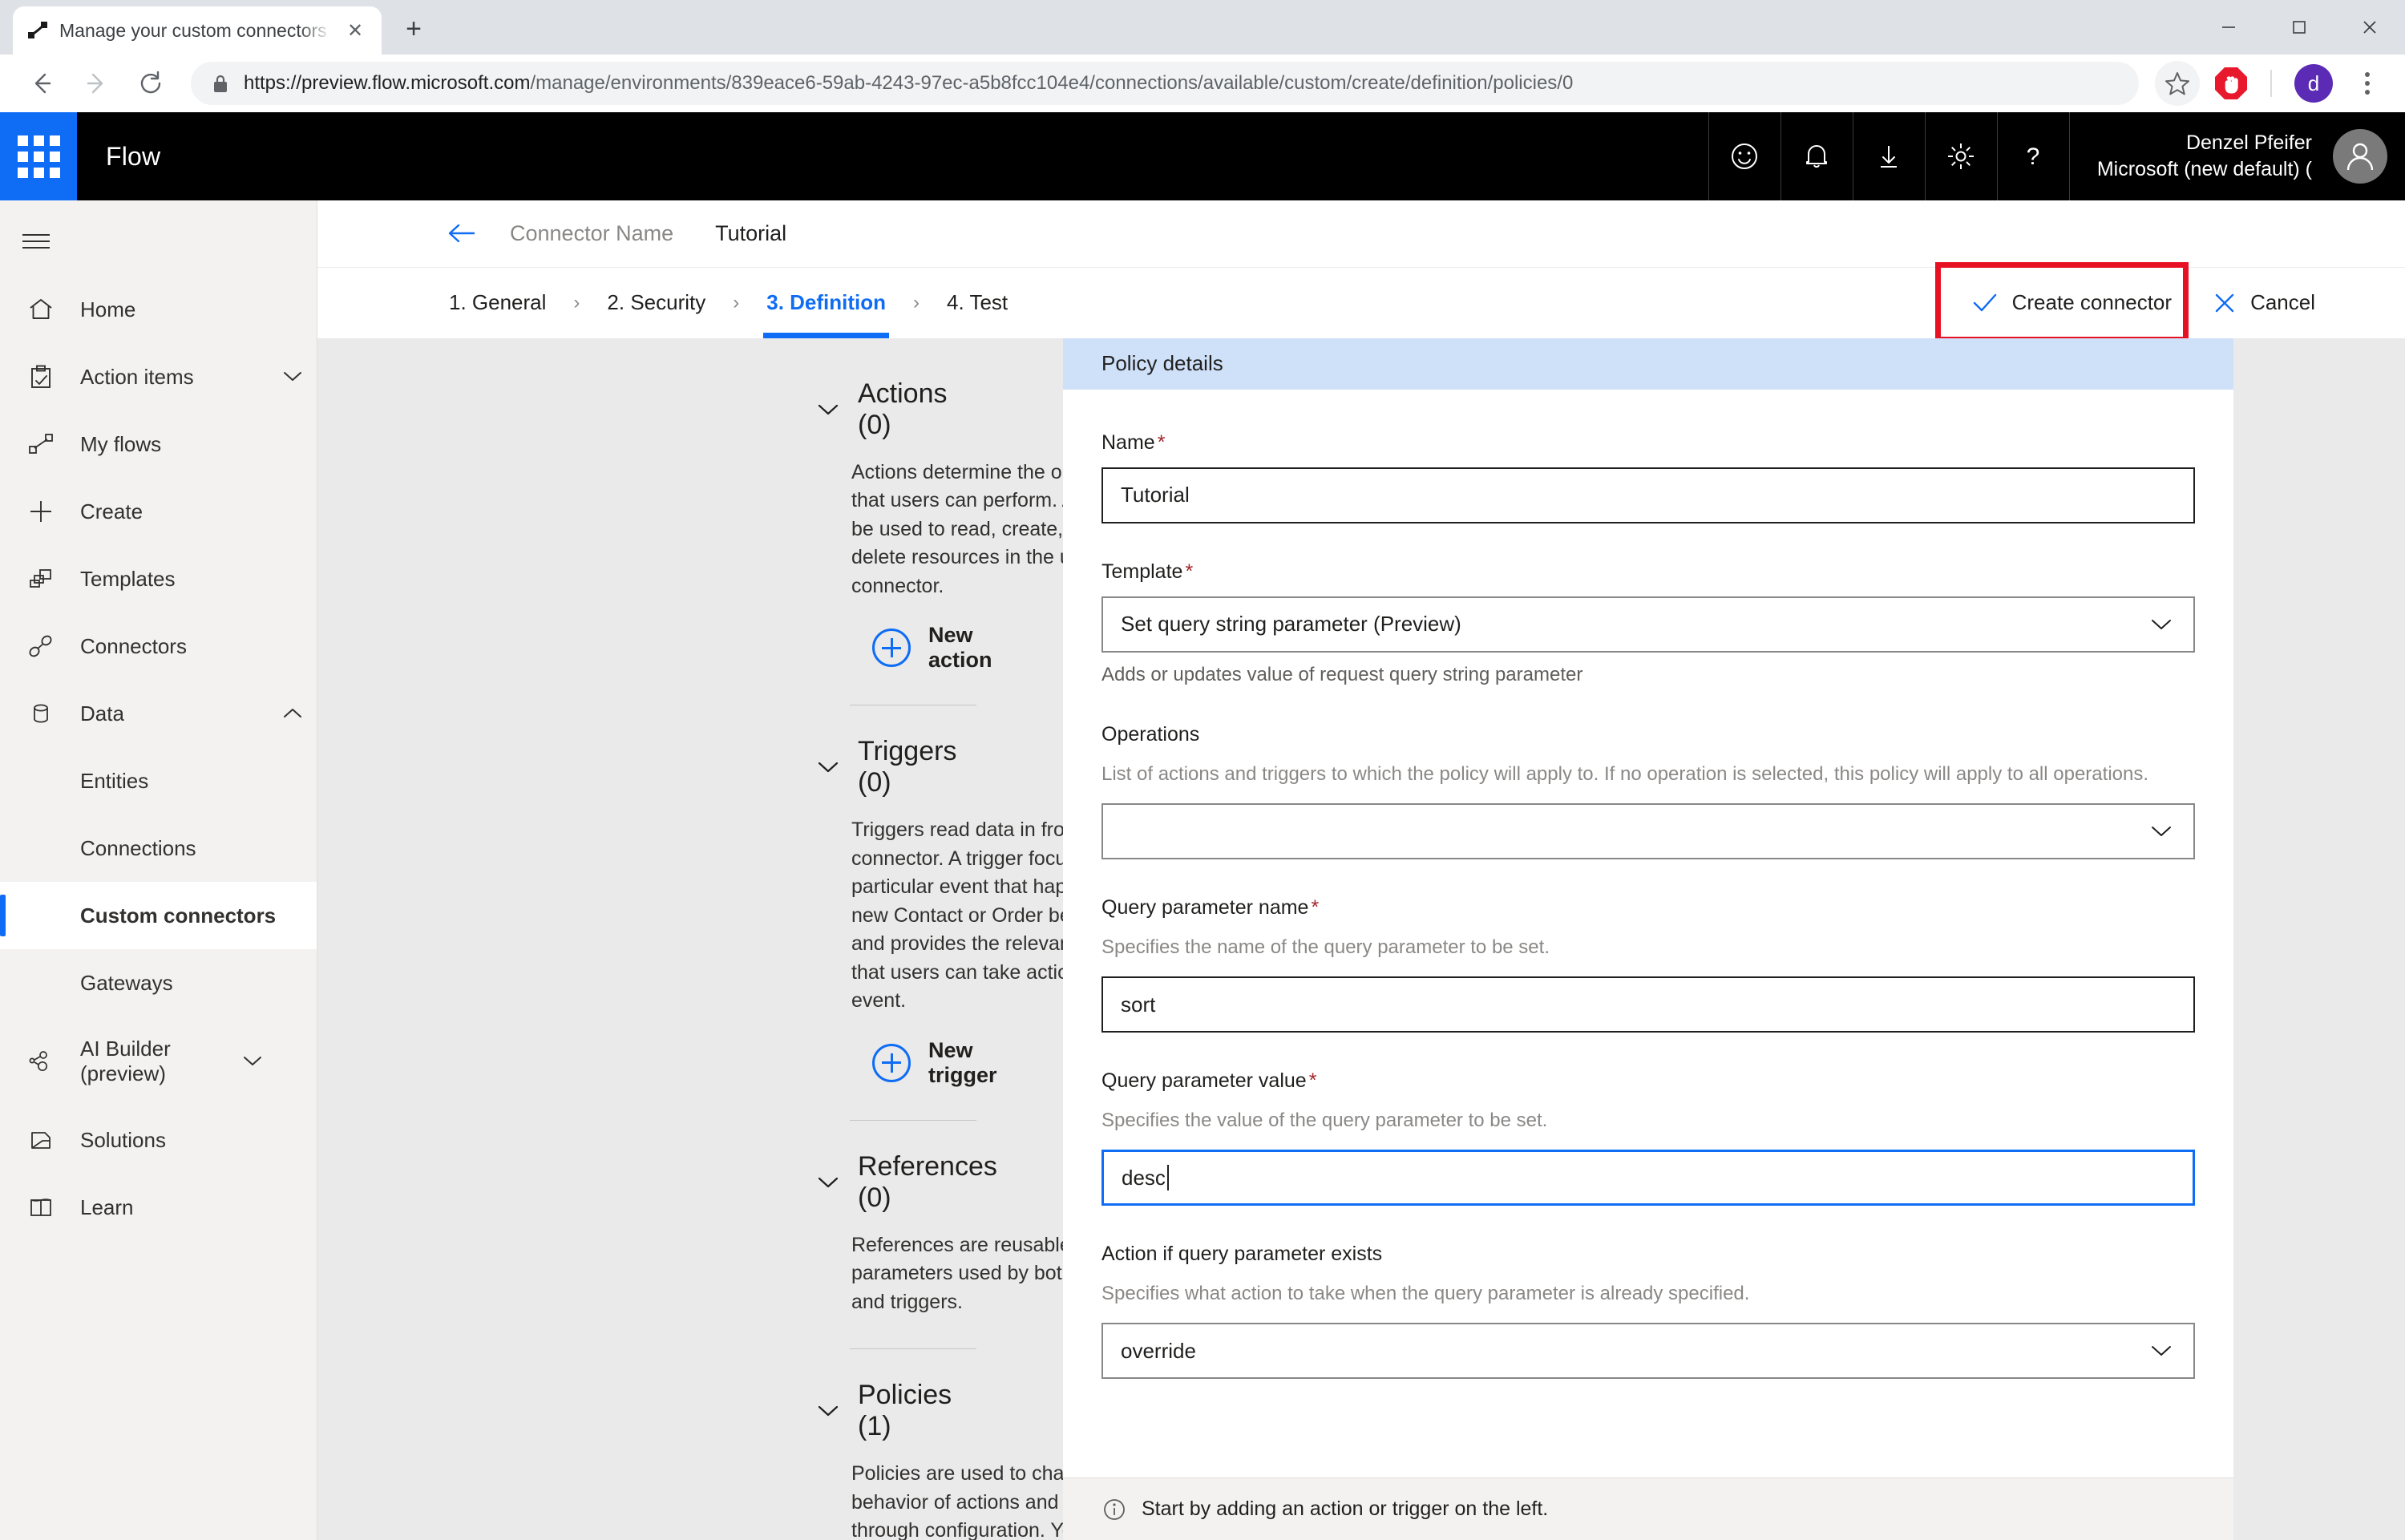 The image size is (2405, 1540). I want to click on breadcrumb-label: Connector Name, so click(592, 233).